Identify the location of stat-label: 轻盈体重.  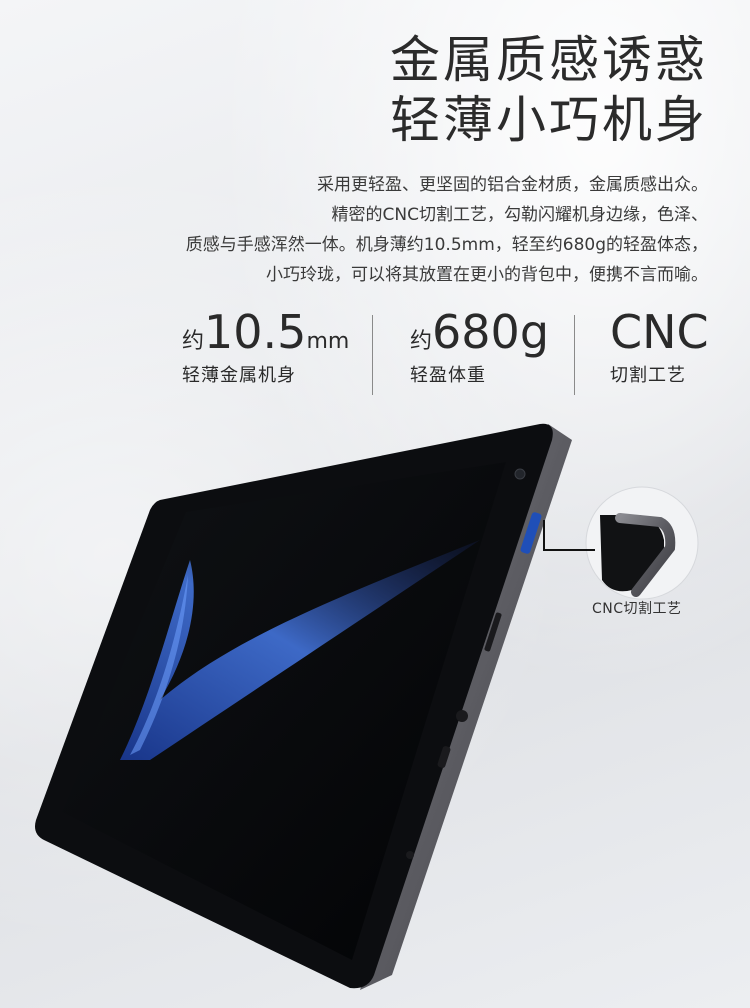
(448, 375).